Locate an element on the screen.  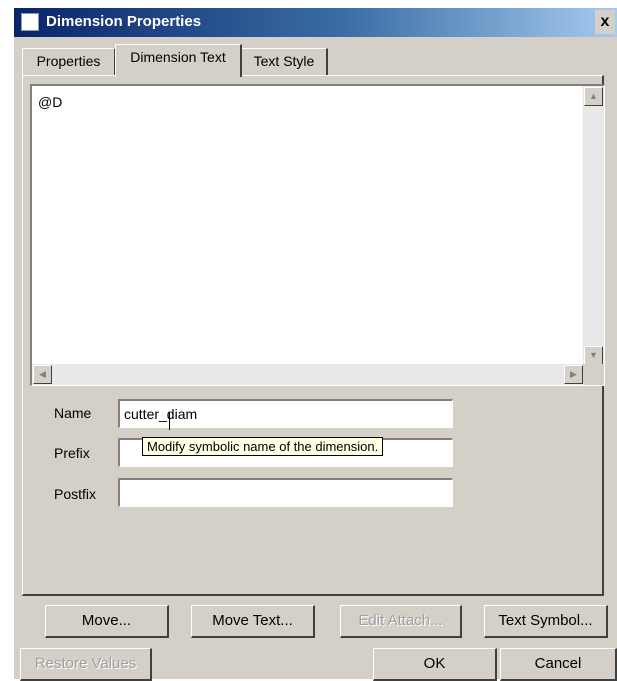
tab-properties: Properties is located at coordinates (69, 62).